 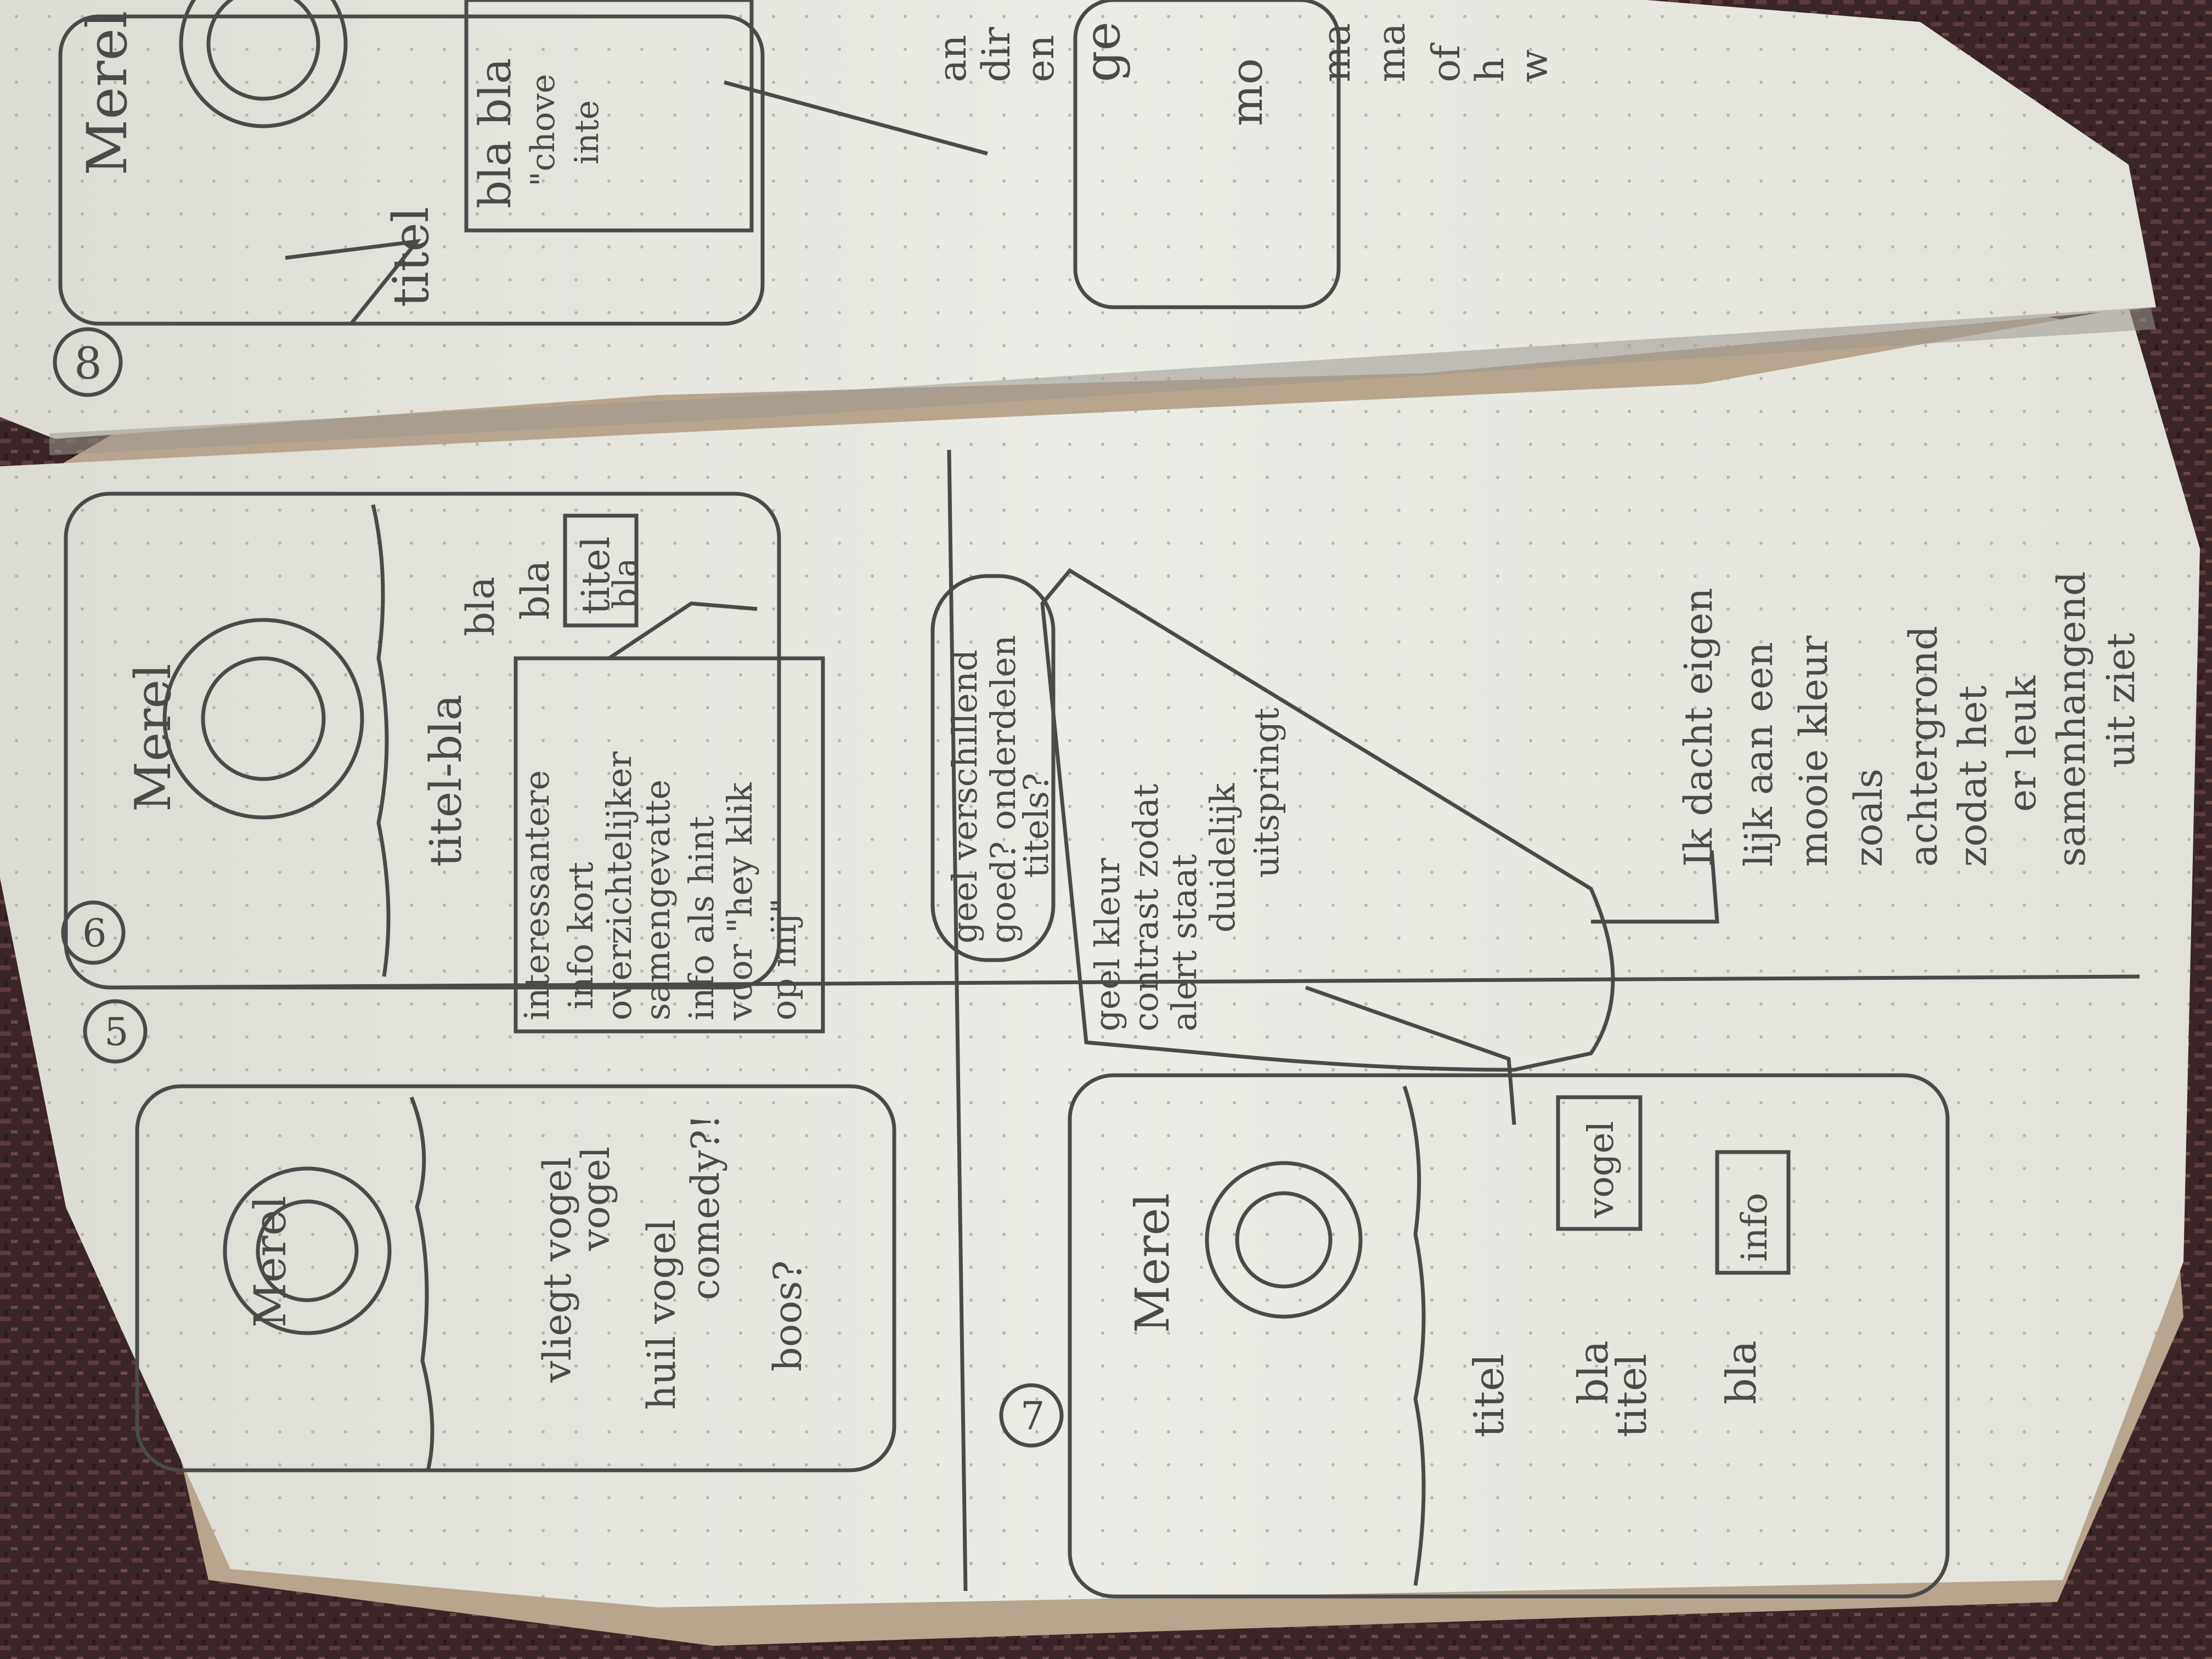 What do you see at coordinates (2071, 719) in the screenshot?
I see `note-right-line-8: samenhangend` at bounding box center [2071, 719].